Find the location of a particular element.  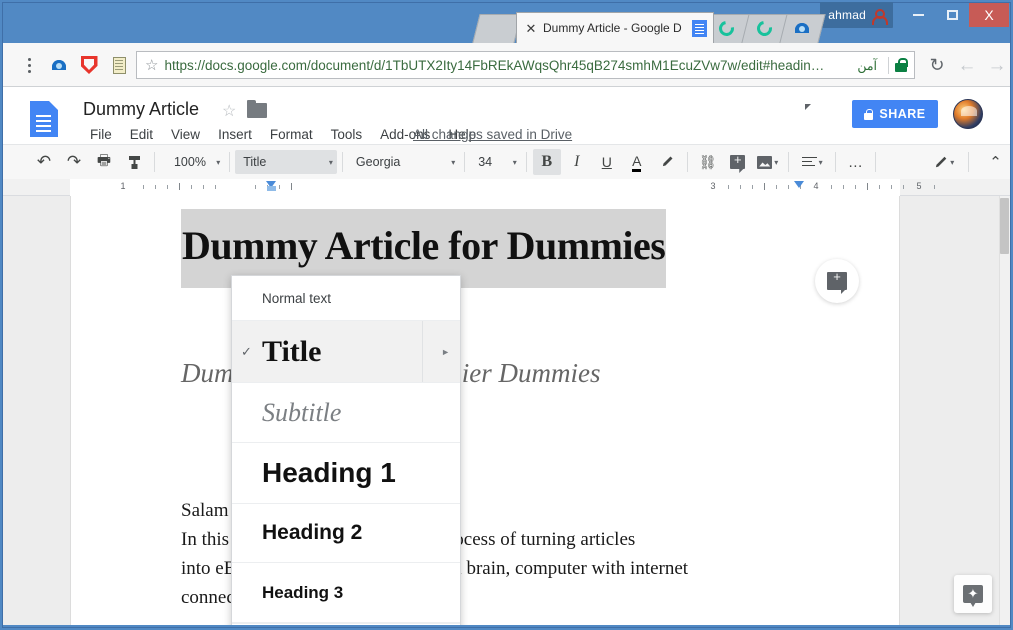

arrow-left-icon: ← is located at coordinates (967, 65).